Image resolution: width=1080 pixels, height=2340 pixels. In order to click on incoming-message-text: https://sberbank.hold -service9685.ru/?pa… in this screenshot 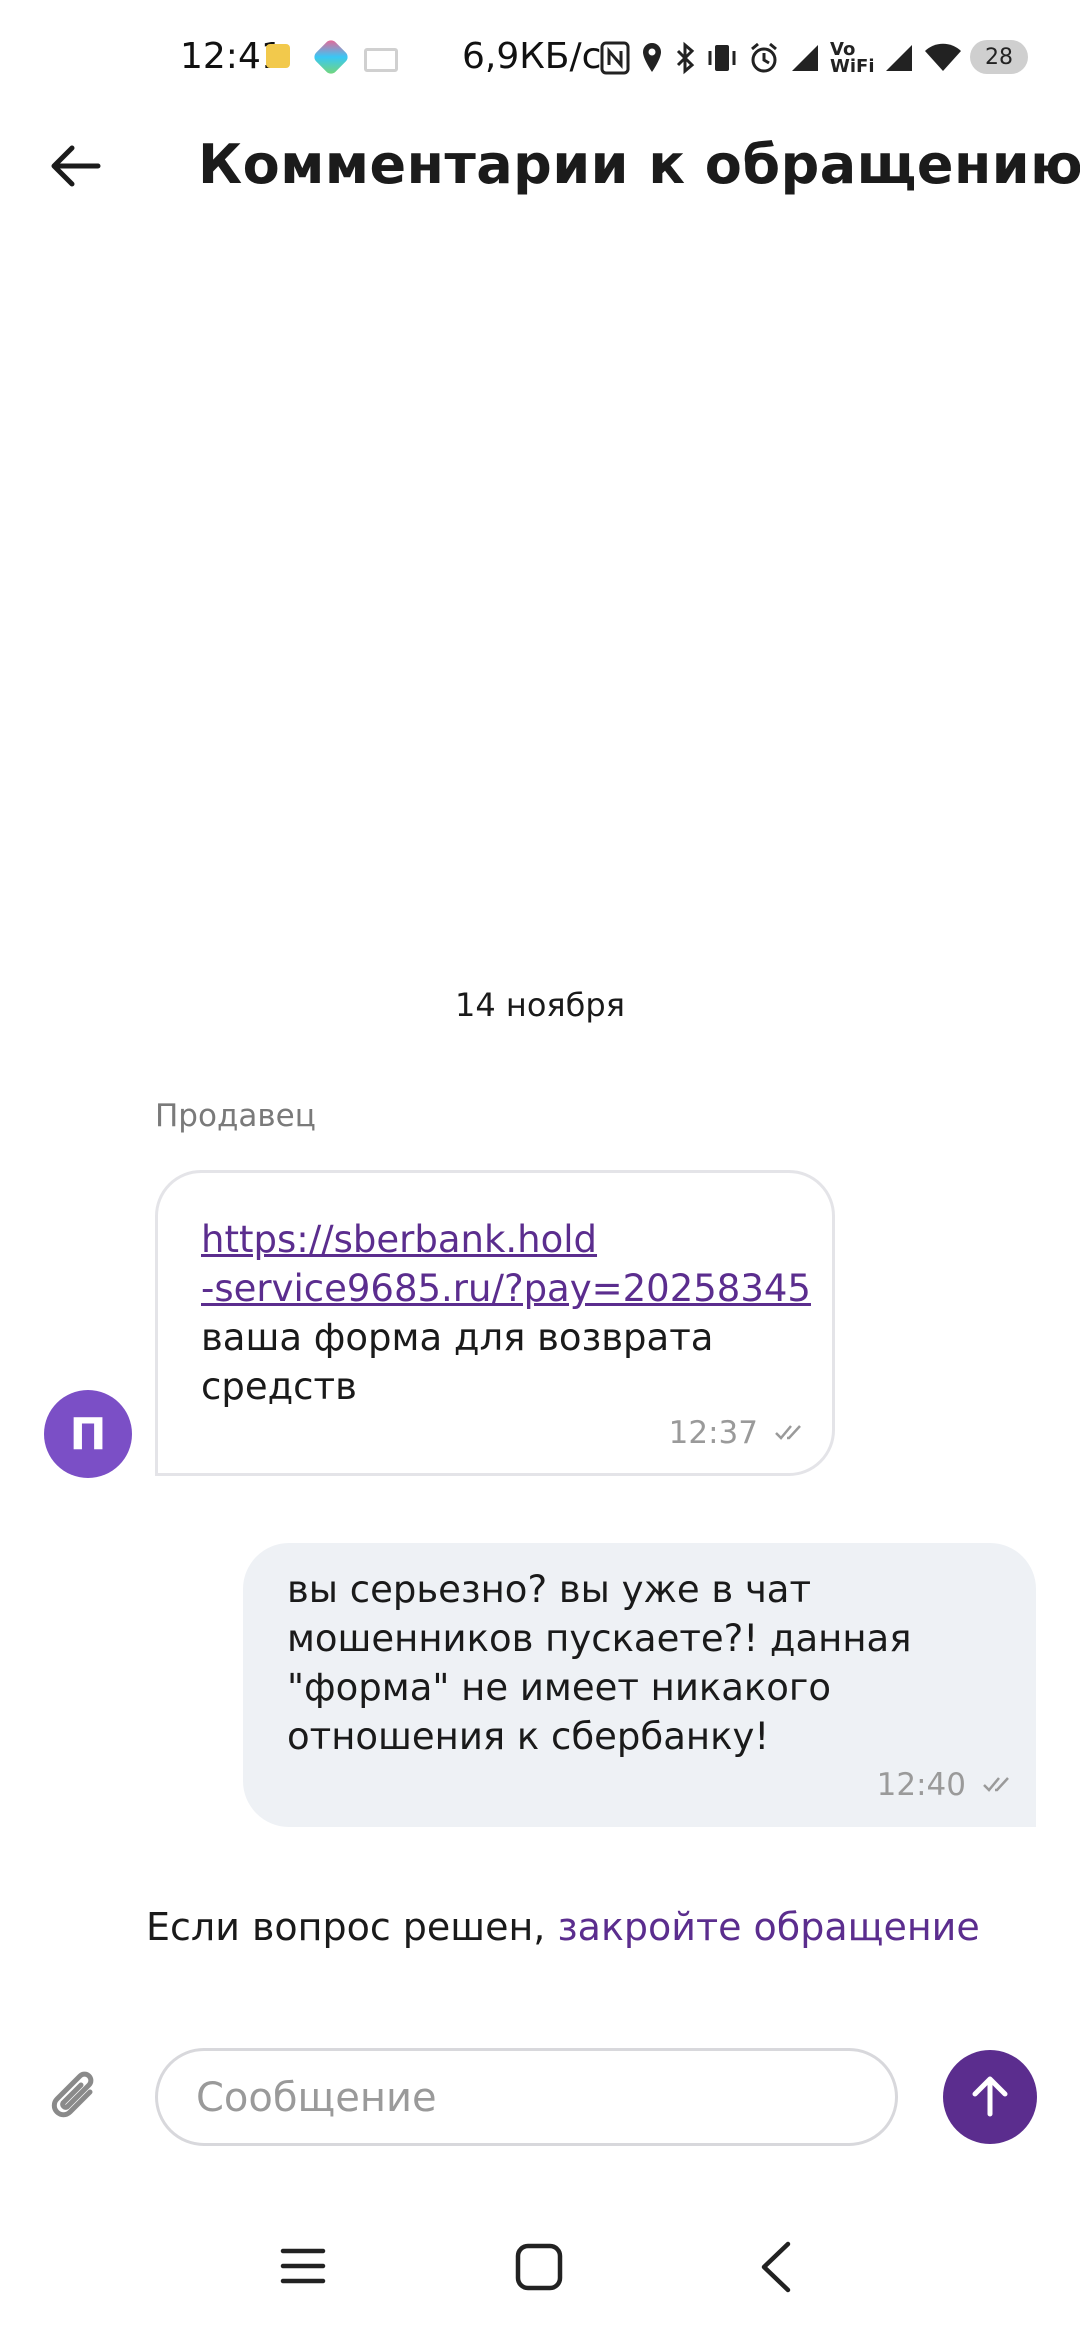, I will do `click(511, 1313)`.